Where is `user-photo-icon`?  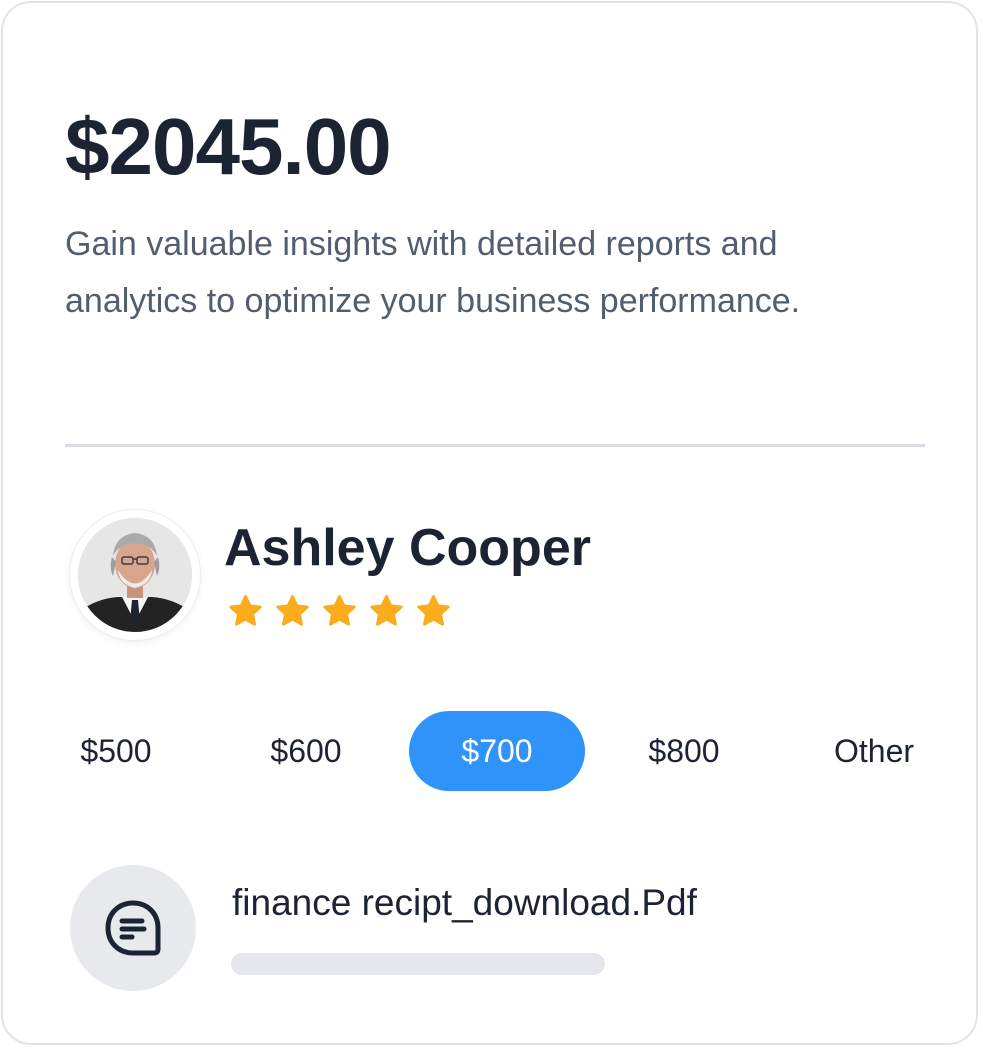 user-photo-icon is located at coordinates (135, 575).